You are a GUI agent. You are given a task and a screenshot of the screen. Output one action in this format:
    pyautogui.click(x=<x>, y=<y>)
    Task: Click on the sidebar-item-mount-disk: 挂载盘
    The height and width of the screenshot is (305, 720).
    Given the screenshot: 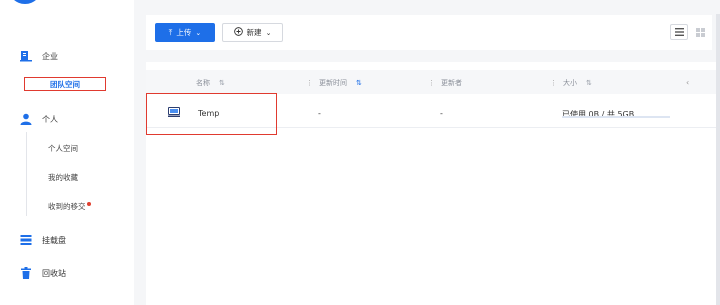 What is the action you would take?
    pyautogui.click(x=43, y=240)
    